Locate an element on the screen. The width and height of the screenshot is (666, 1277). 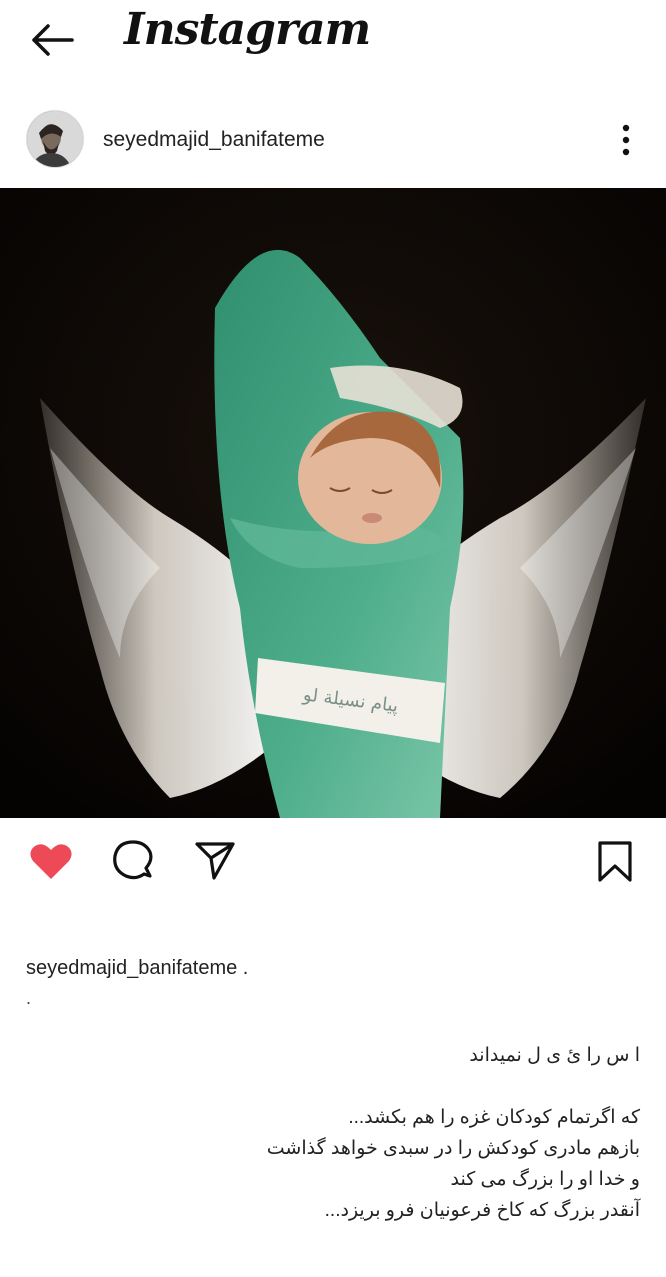
post-header: seyedmajid_banifateme is located at coordinates (333, 140).